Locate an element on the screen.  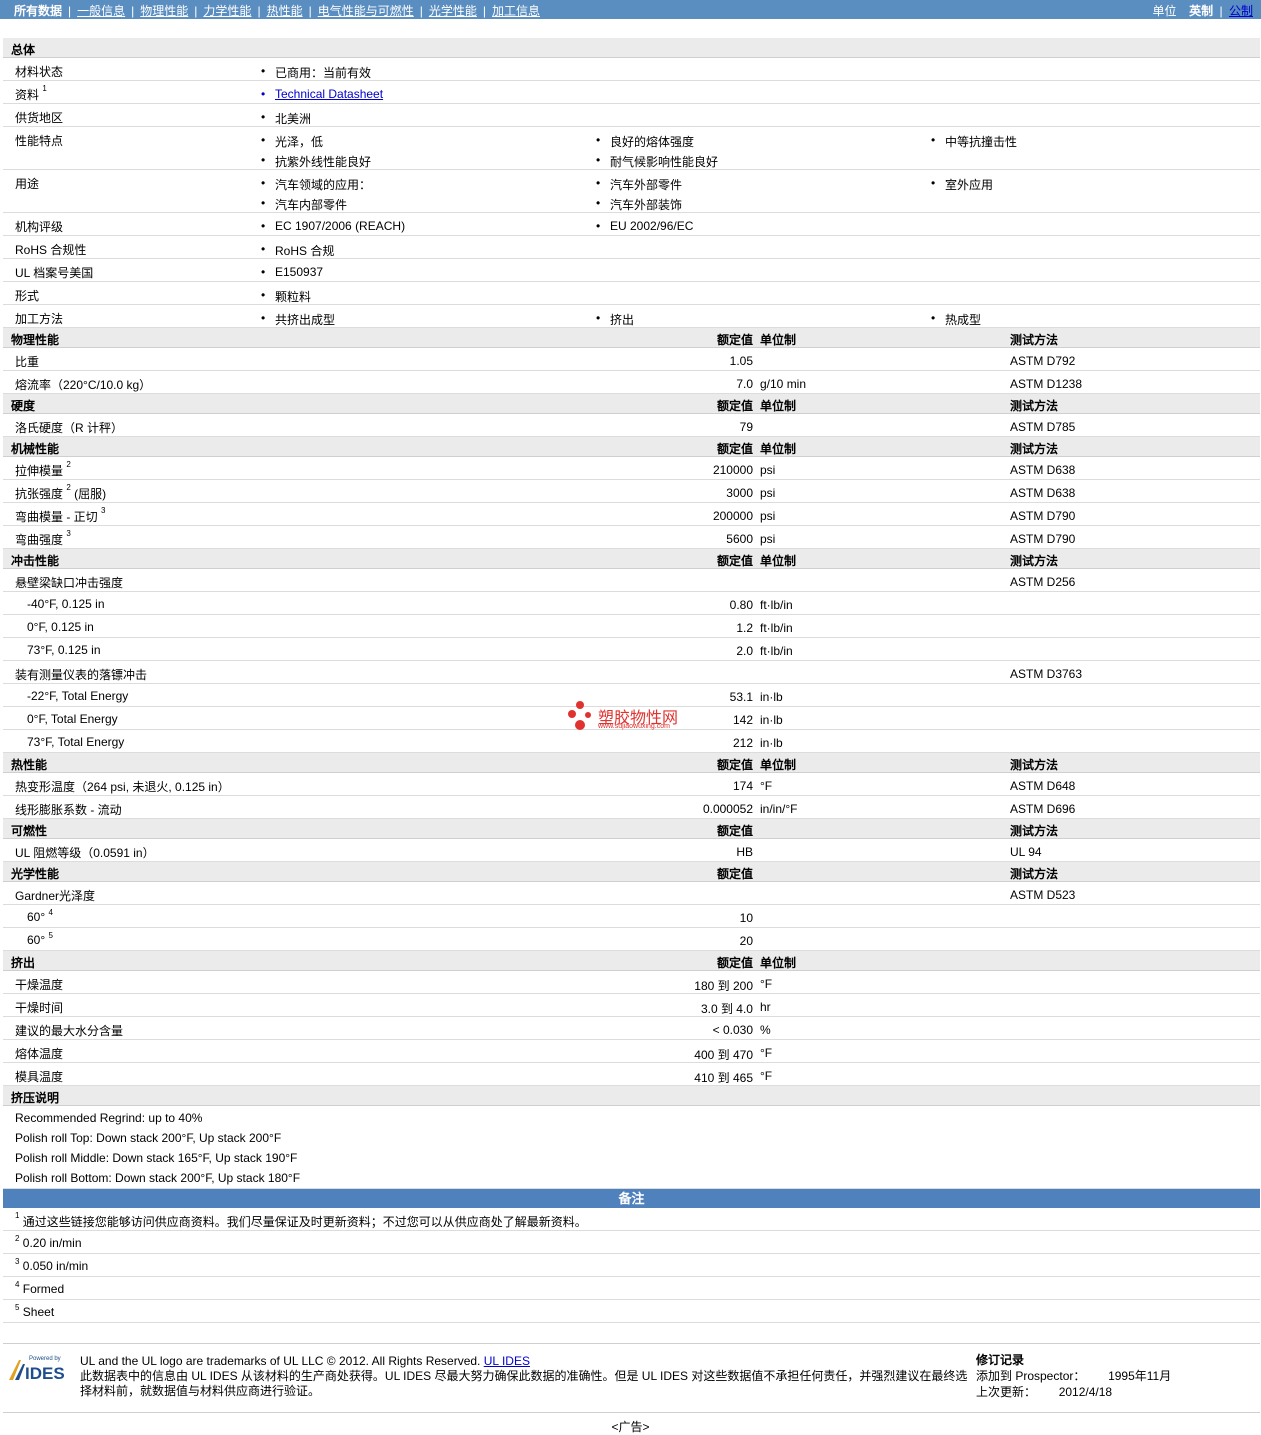
property-name: 熔流率（220°C/10.0 kg） is located at coordinates (83, 385).